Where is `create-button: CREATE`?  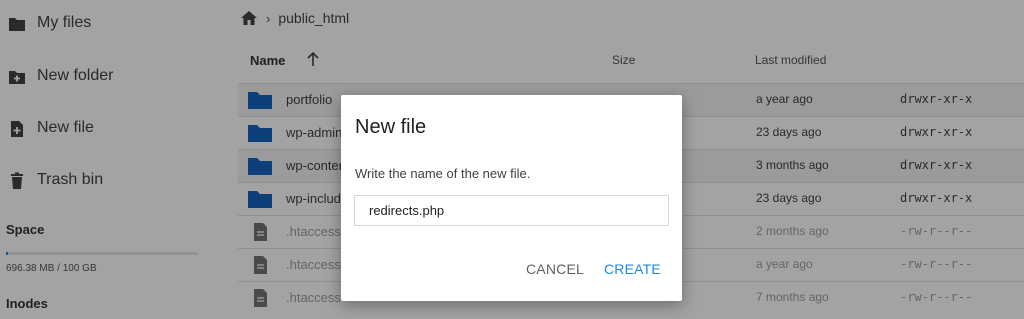
create-button: CREATE is located at coordinates (632, 269).